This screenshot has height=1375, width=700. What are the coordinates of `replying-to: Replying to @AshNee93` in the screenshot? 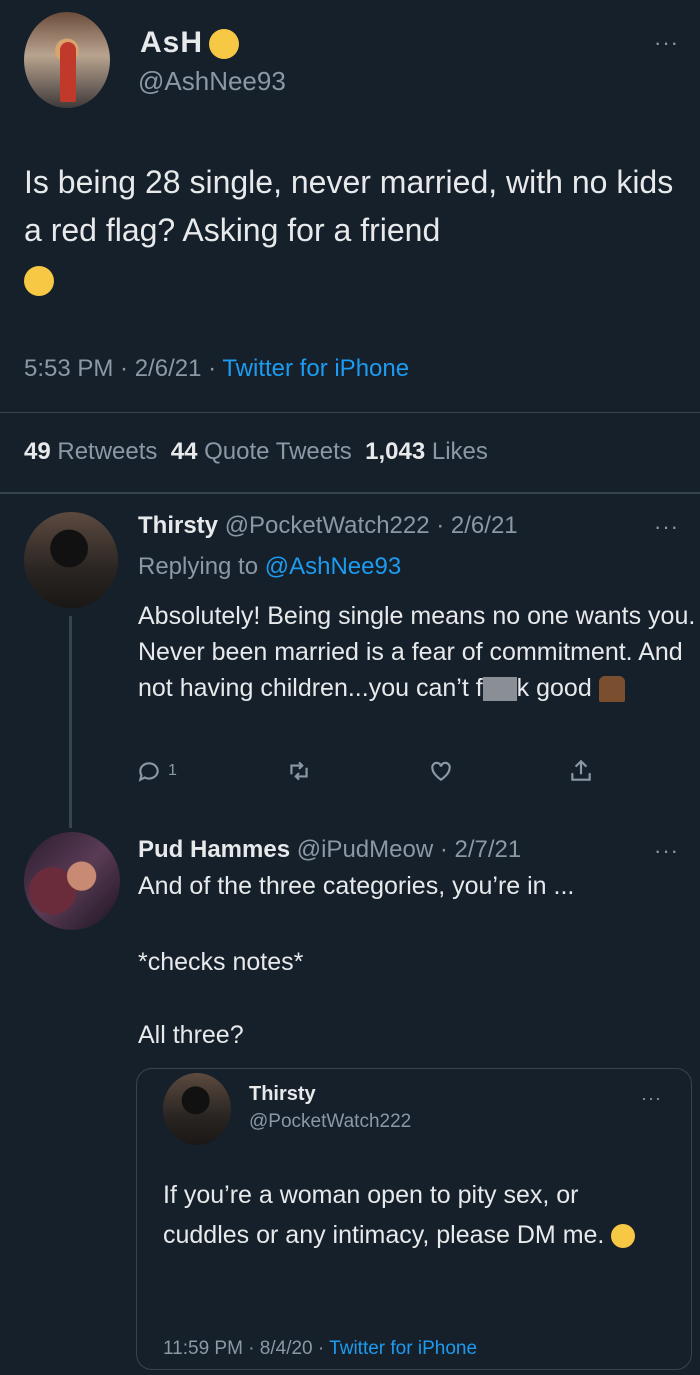 It's located at (269, 567).